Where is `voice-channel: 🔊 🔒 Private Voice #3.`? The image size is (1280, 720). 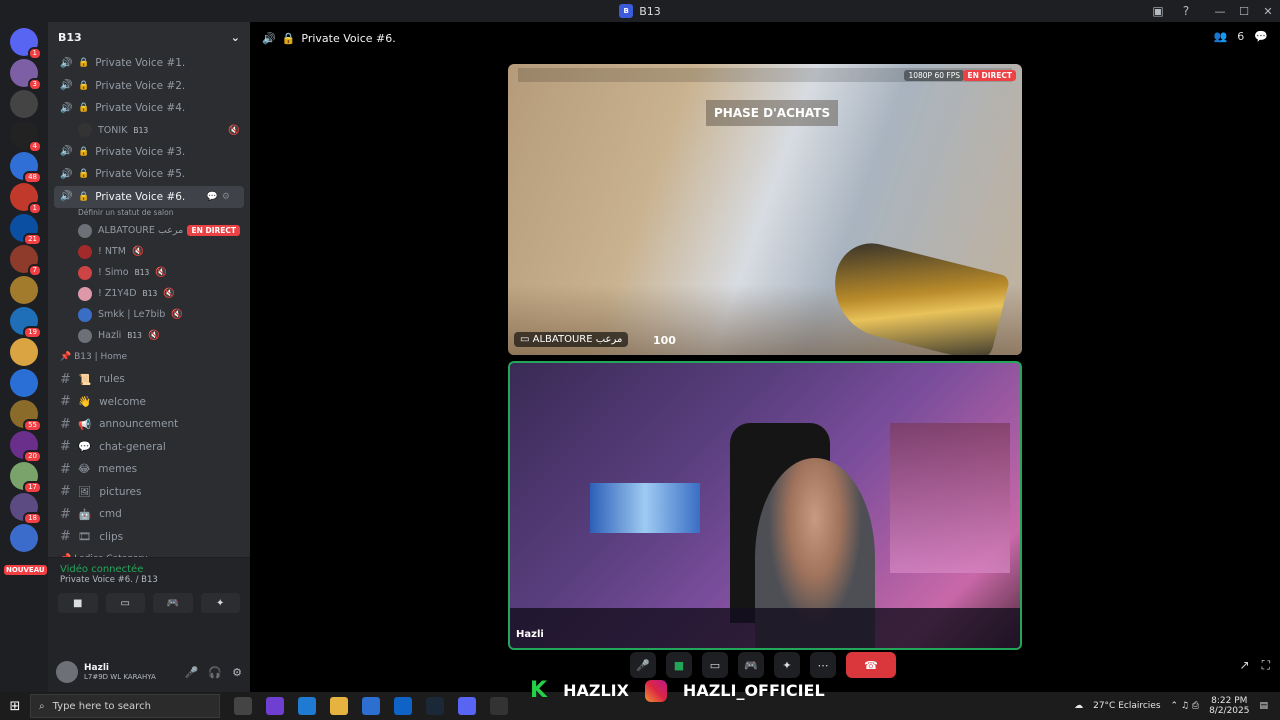 voice-channel: 🔊 🔒 Private Voice #3. is located at coordinates (149, 152).